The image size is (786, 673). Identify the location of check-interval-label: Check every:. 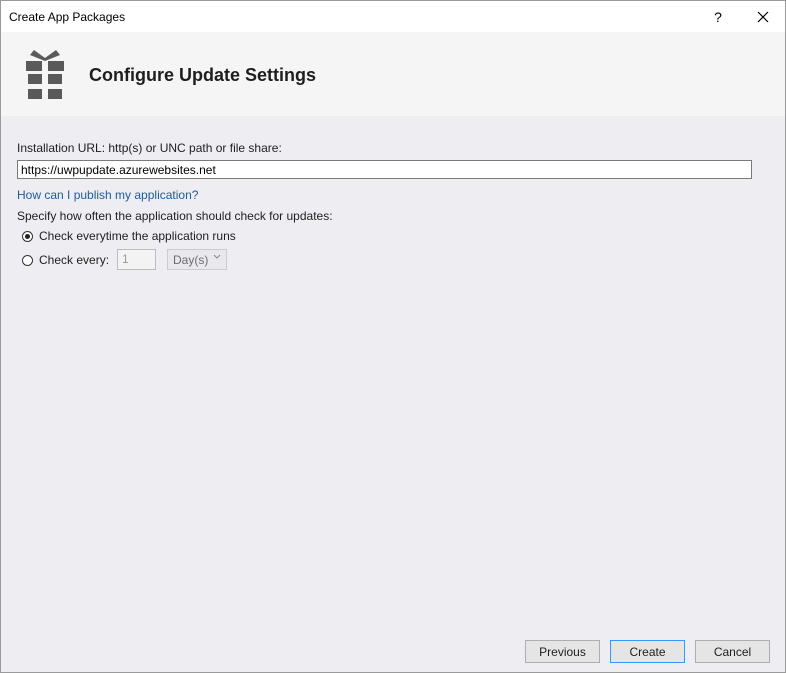
(74, 260).